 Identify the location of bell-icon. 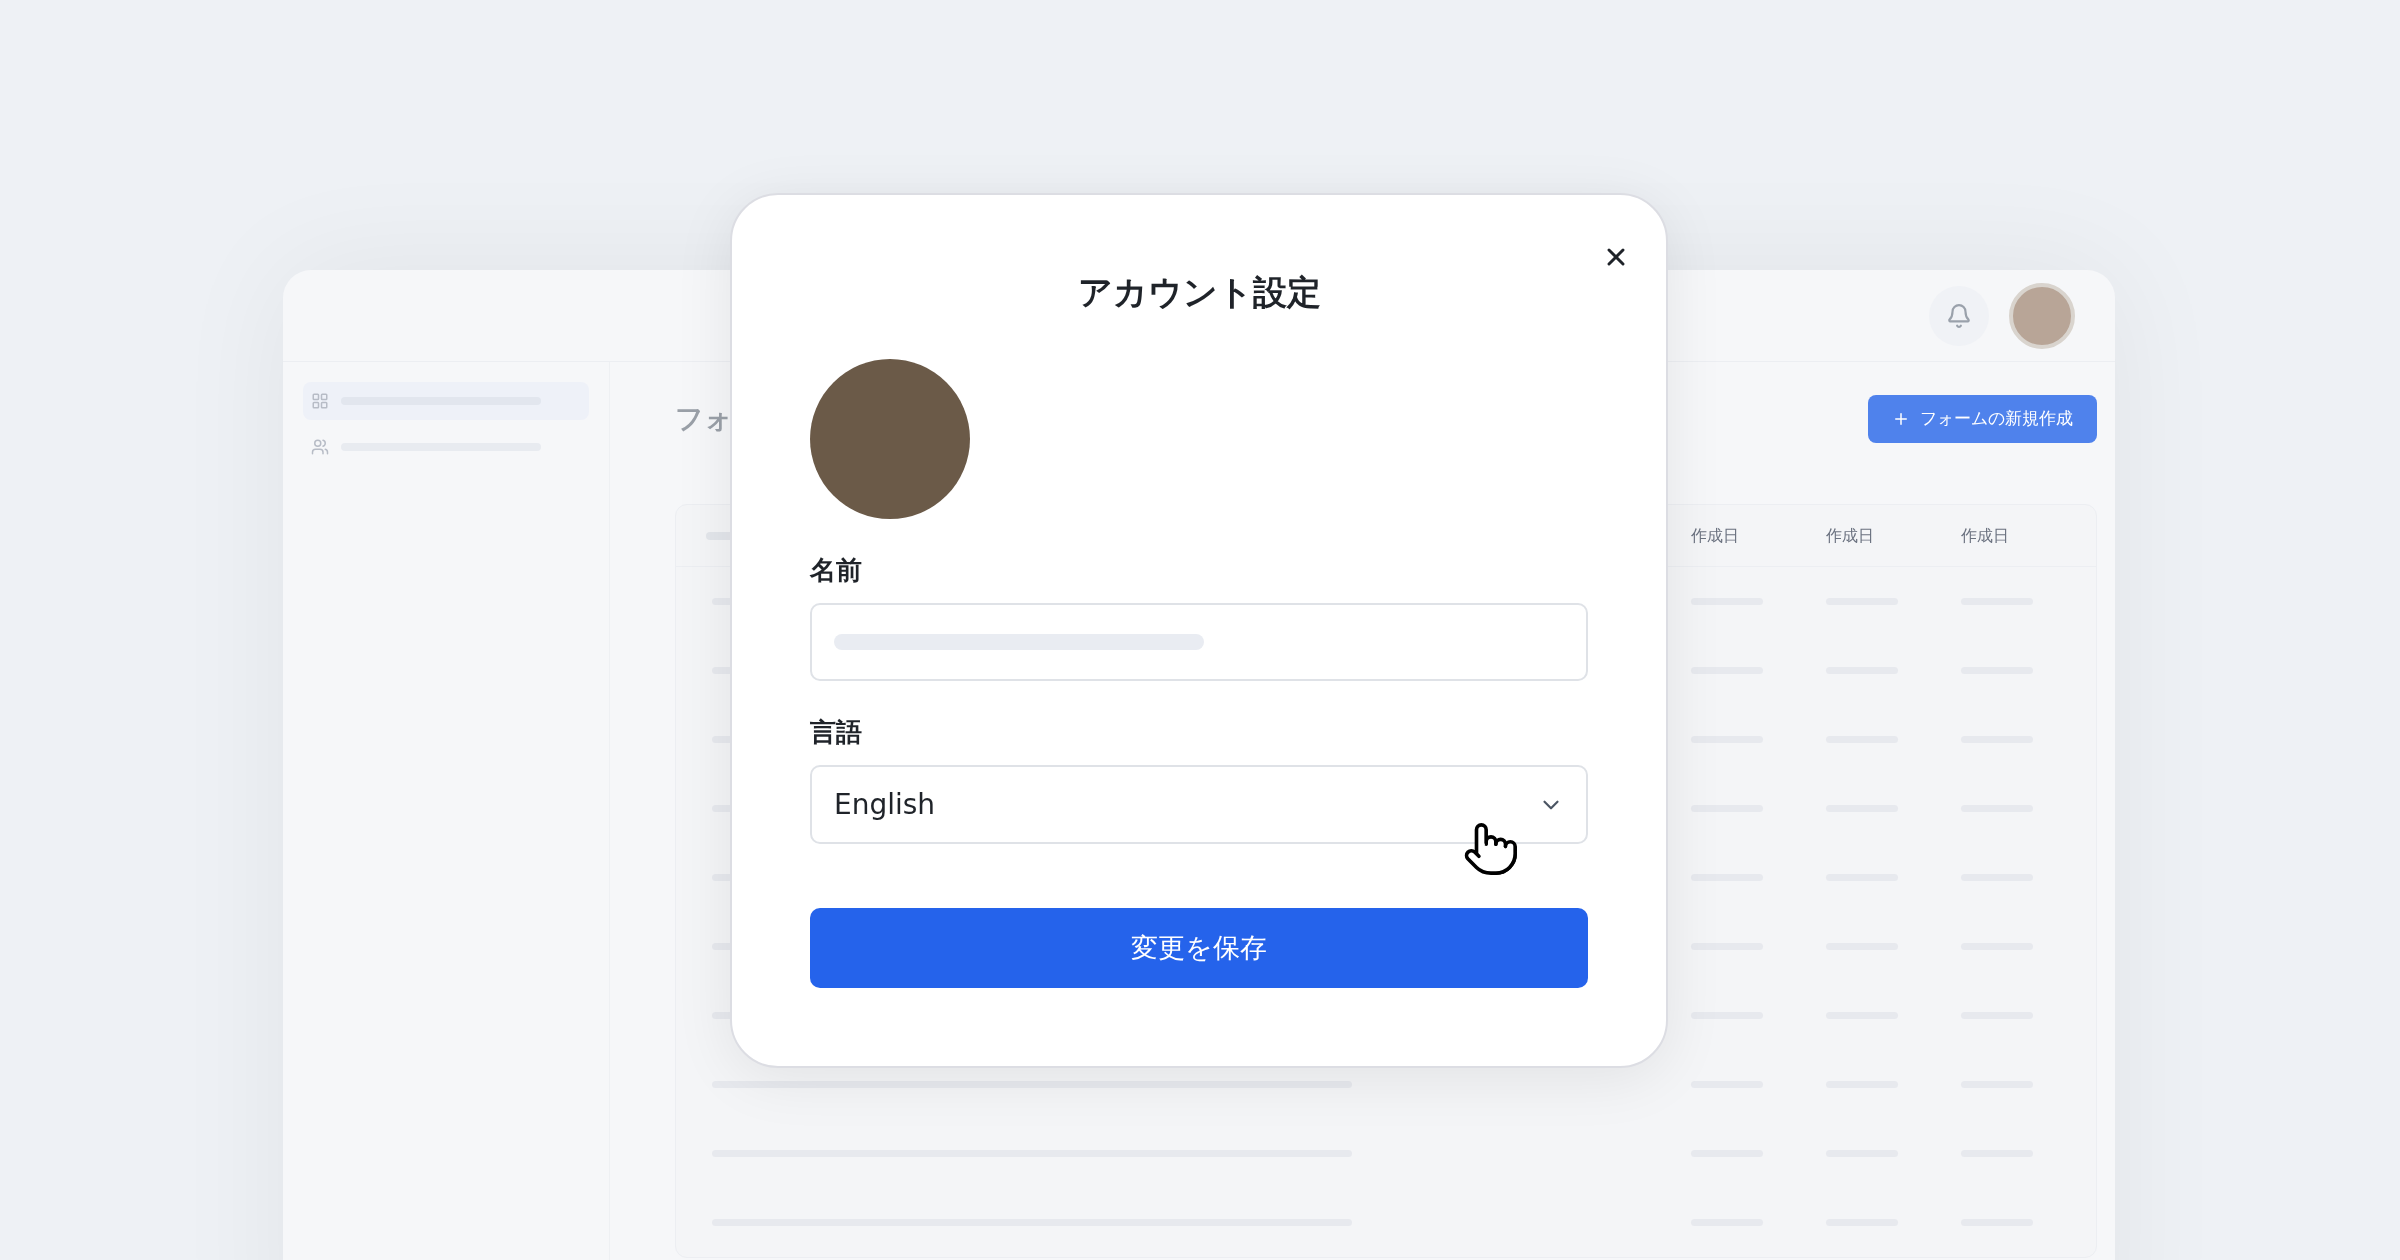
(1959, 315).